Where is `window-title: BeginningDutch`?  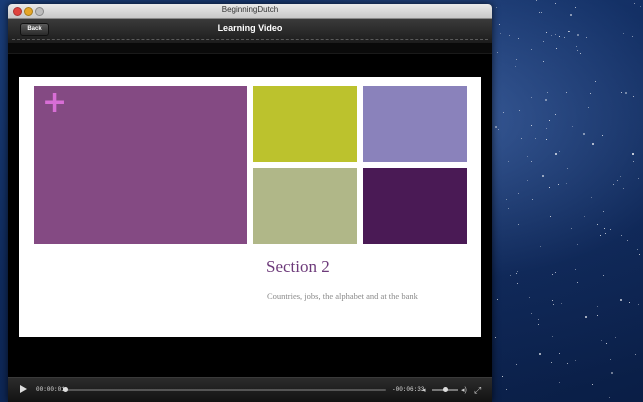 window-title: BeginningDutch is located at coordinates (250, 9).